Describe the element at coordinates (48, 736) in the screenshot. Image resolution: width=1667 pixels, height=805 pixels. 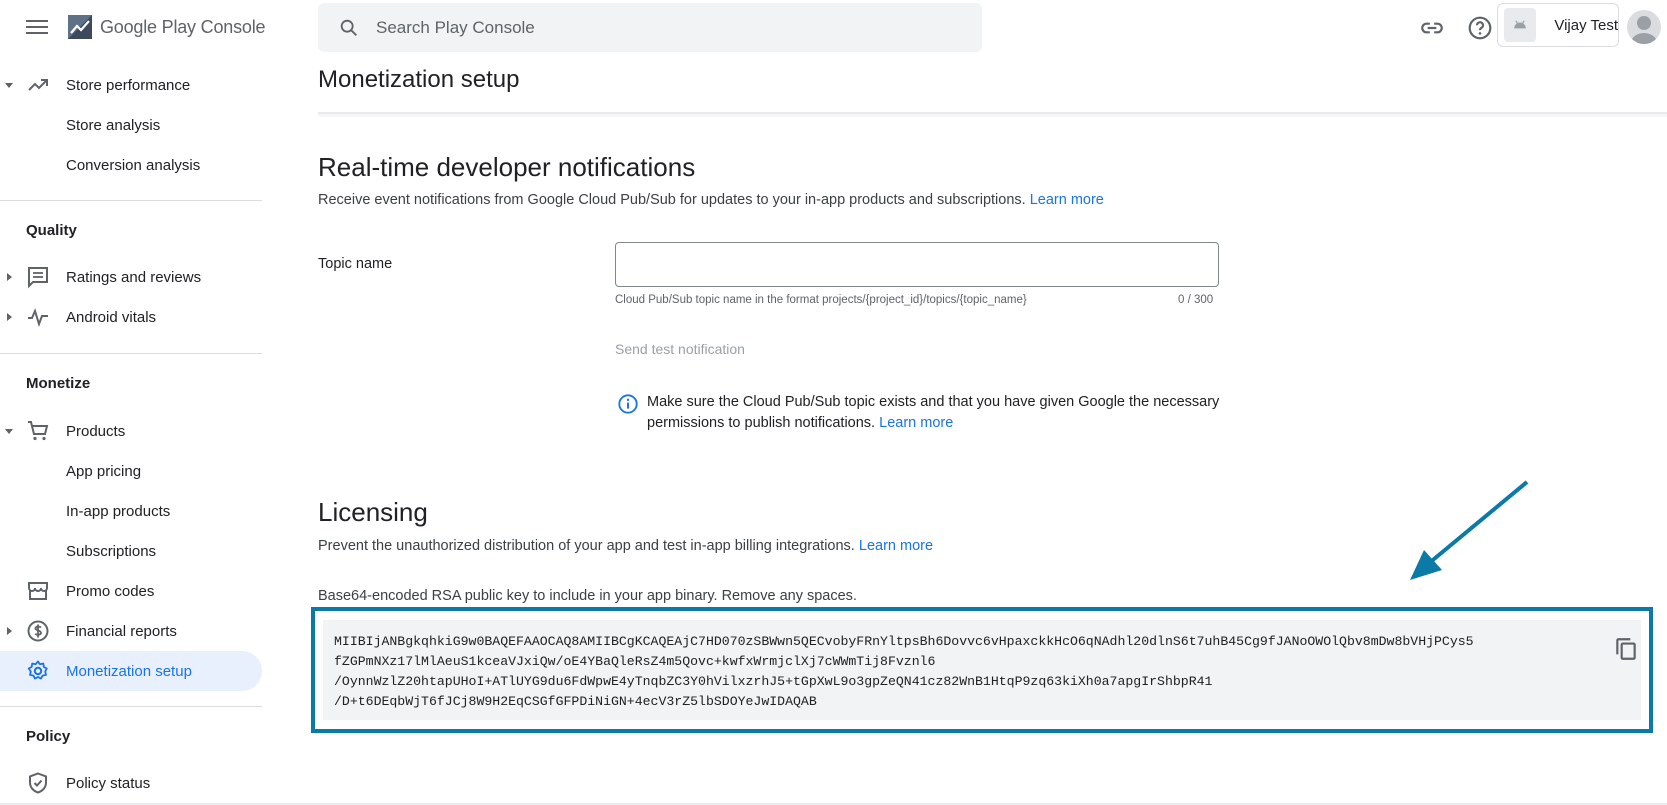
I see `section-title-policy: Policy` at that location.